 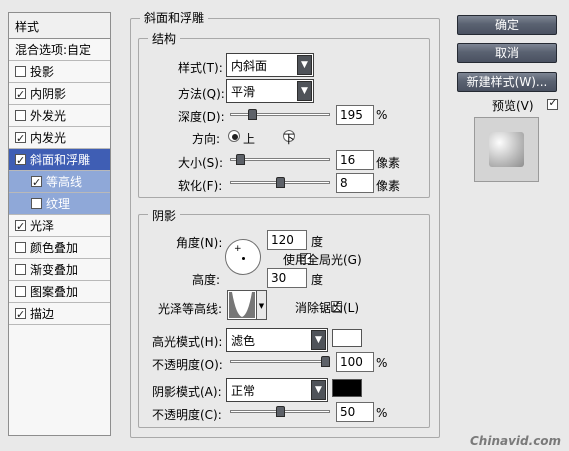 I want to click on soften-slider-thumb, so click(x=280, y=182).